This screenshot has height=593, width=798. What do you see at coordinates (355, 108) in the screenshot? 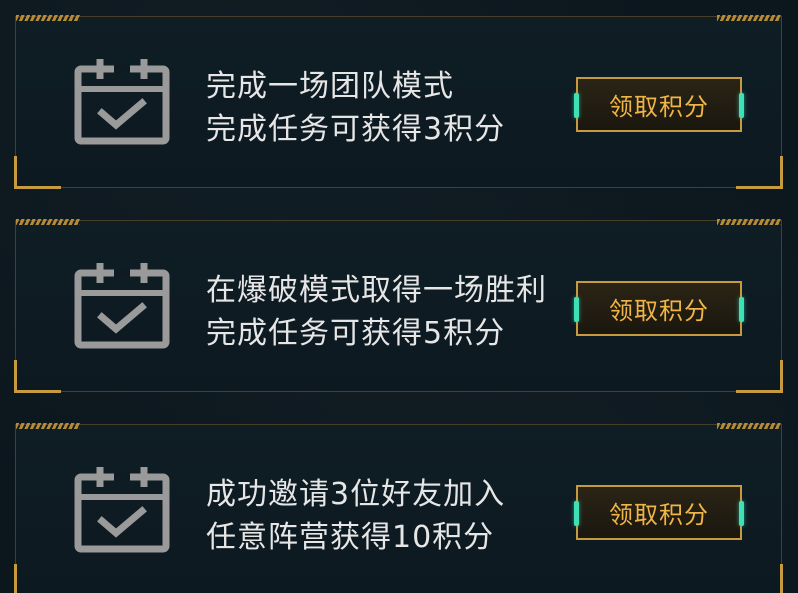
I see `task-text: 完成一场团队模式 完成任务可获得3积分` at bounding box center [355, 108].